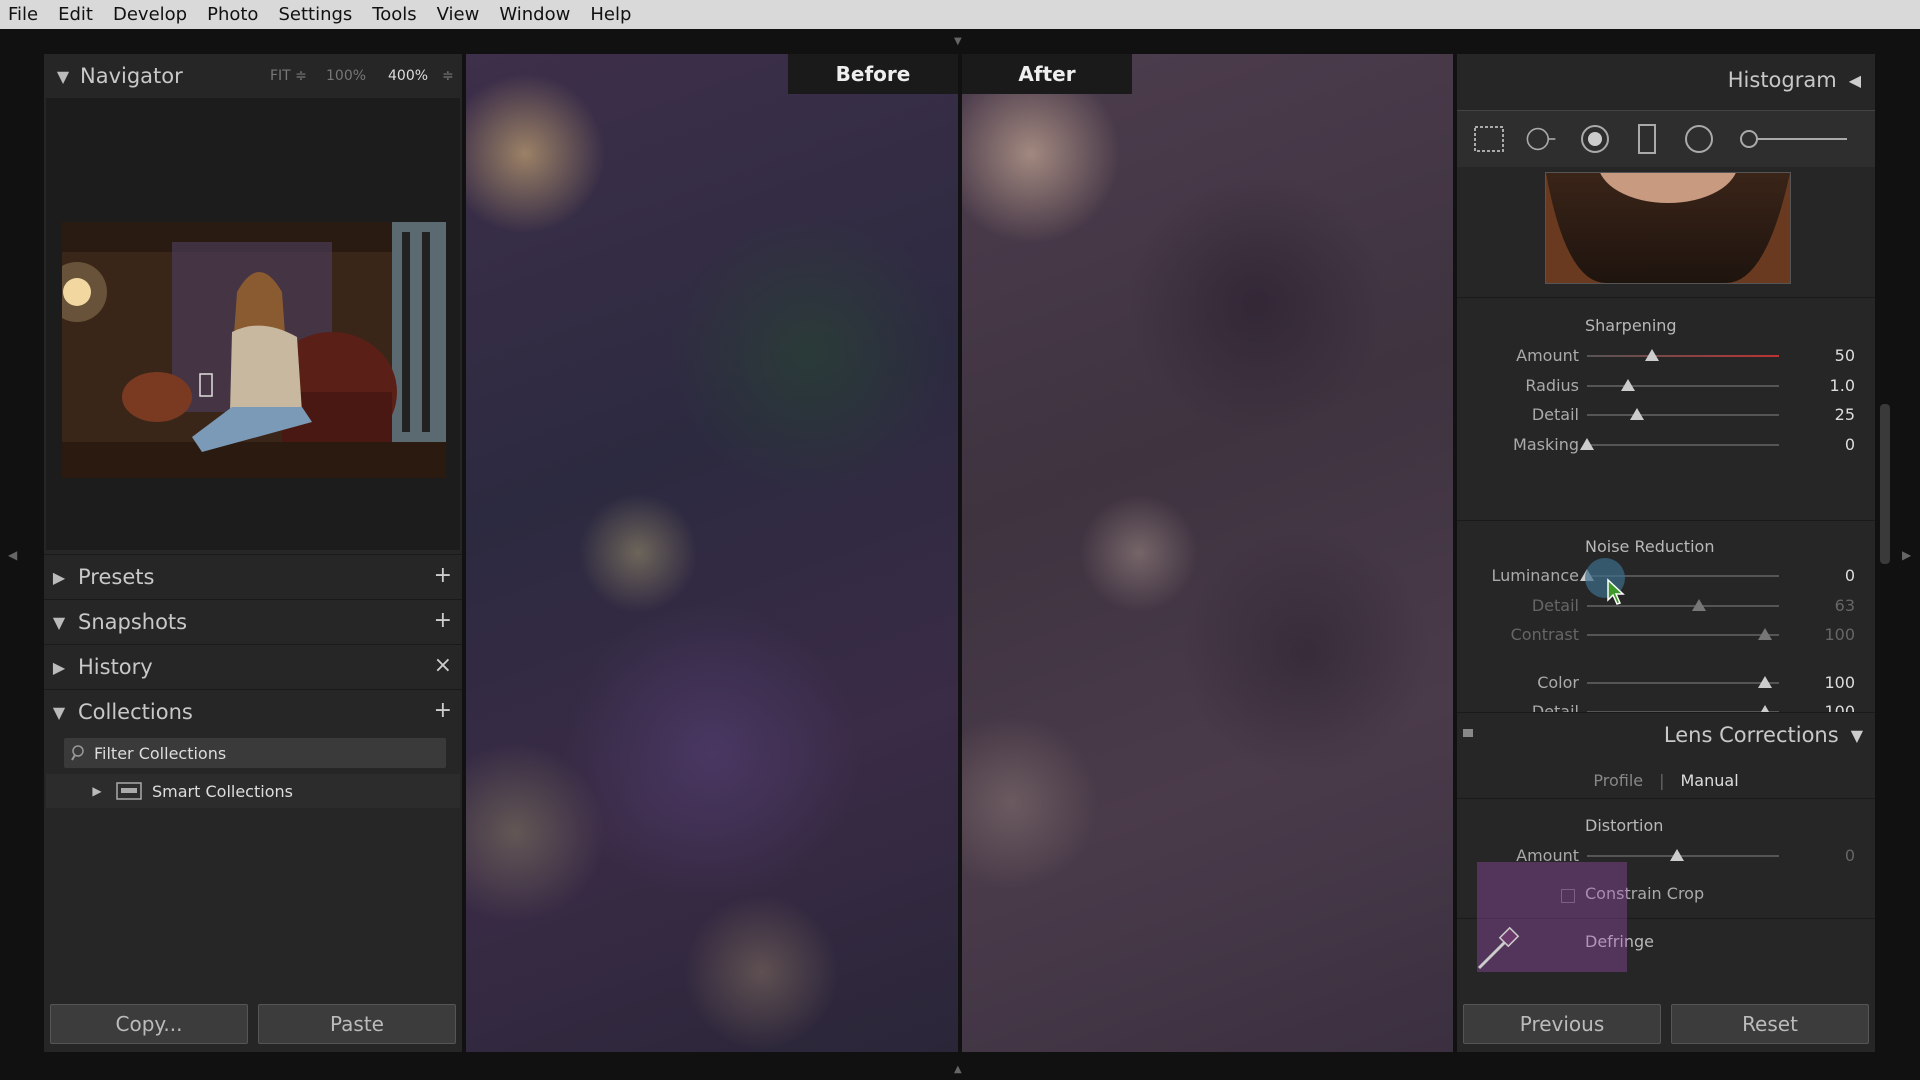 The height and width of the screenshot is (1080, 1920). Describe the element at coordinates (1546, 444) in the screenshot. I see `slider-label: Masking` at that location.